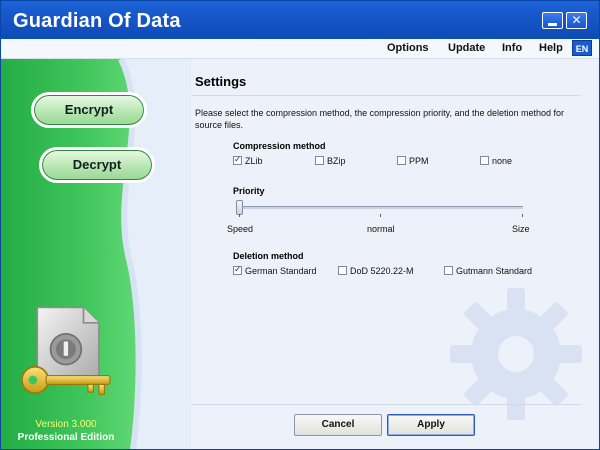 The height and width of the screenshot is (450, 600). Describe the element at coordinates (381, 207) in the screenshot. I see `priority-slider-track` at that location.